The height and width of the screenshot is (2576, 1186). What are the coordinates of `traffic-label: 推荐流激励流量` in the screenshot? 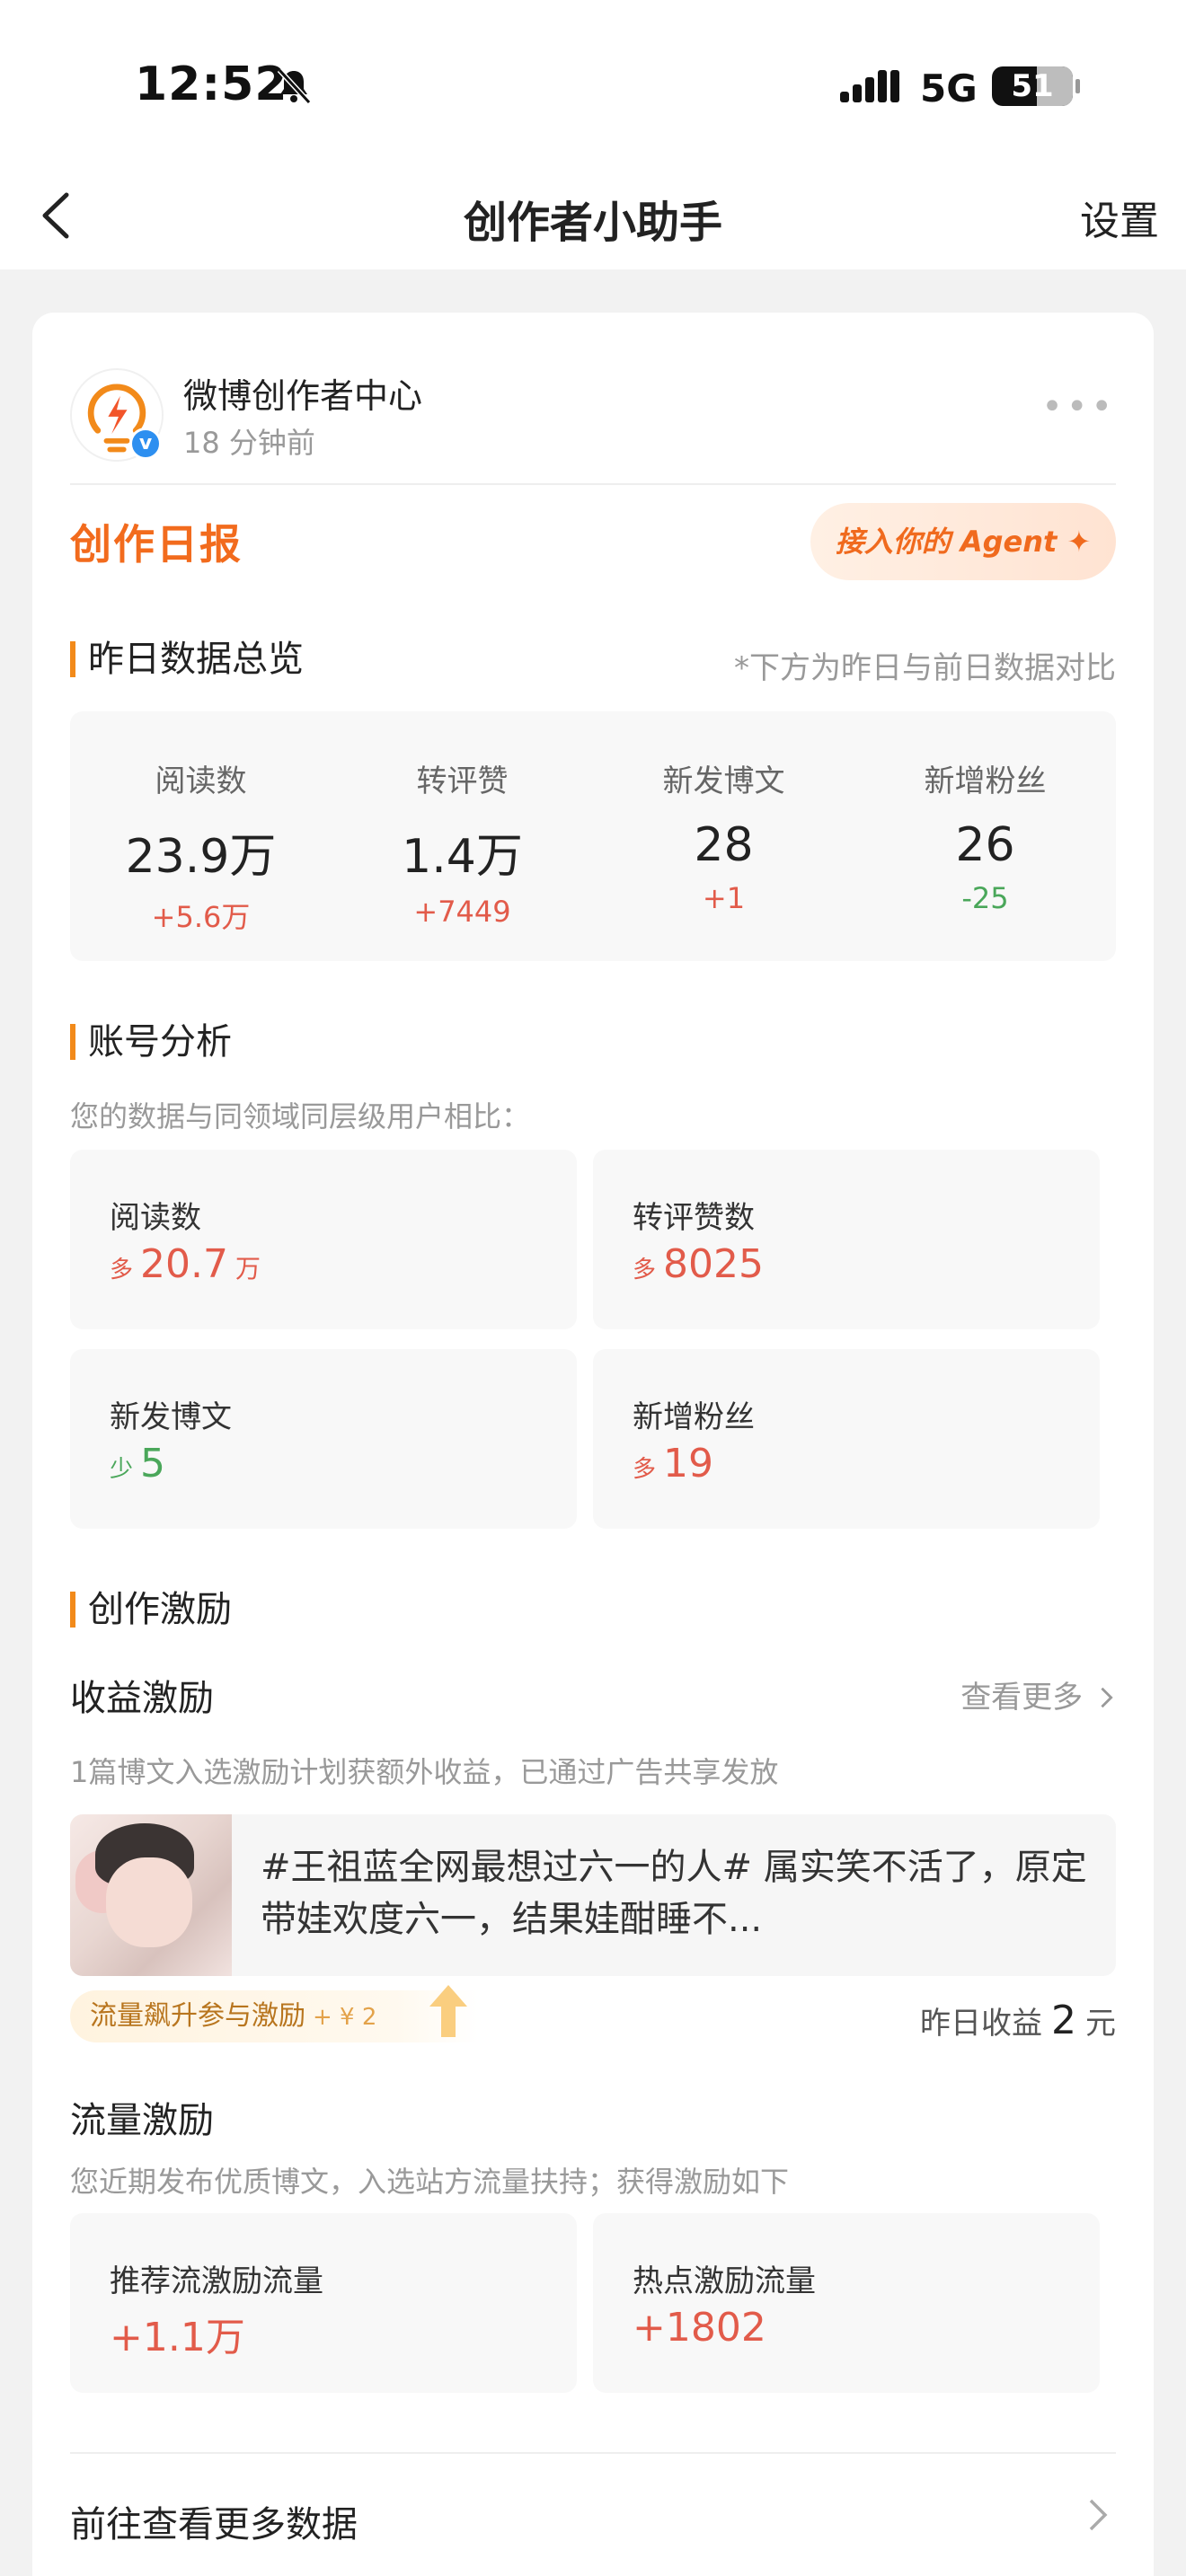 It's located at (216, 2281).